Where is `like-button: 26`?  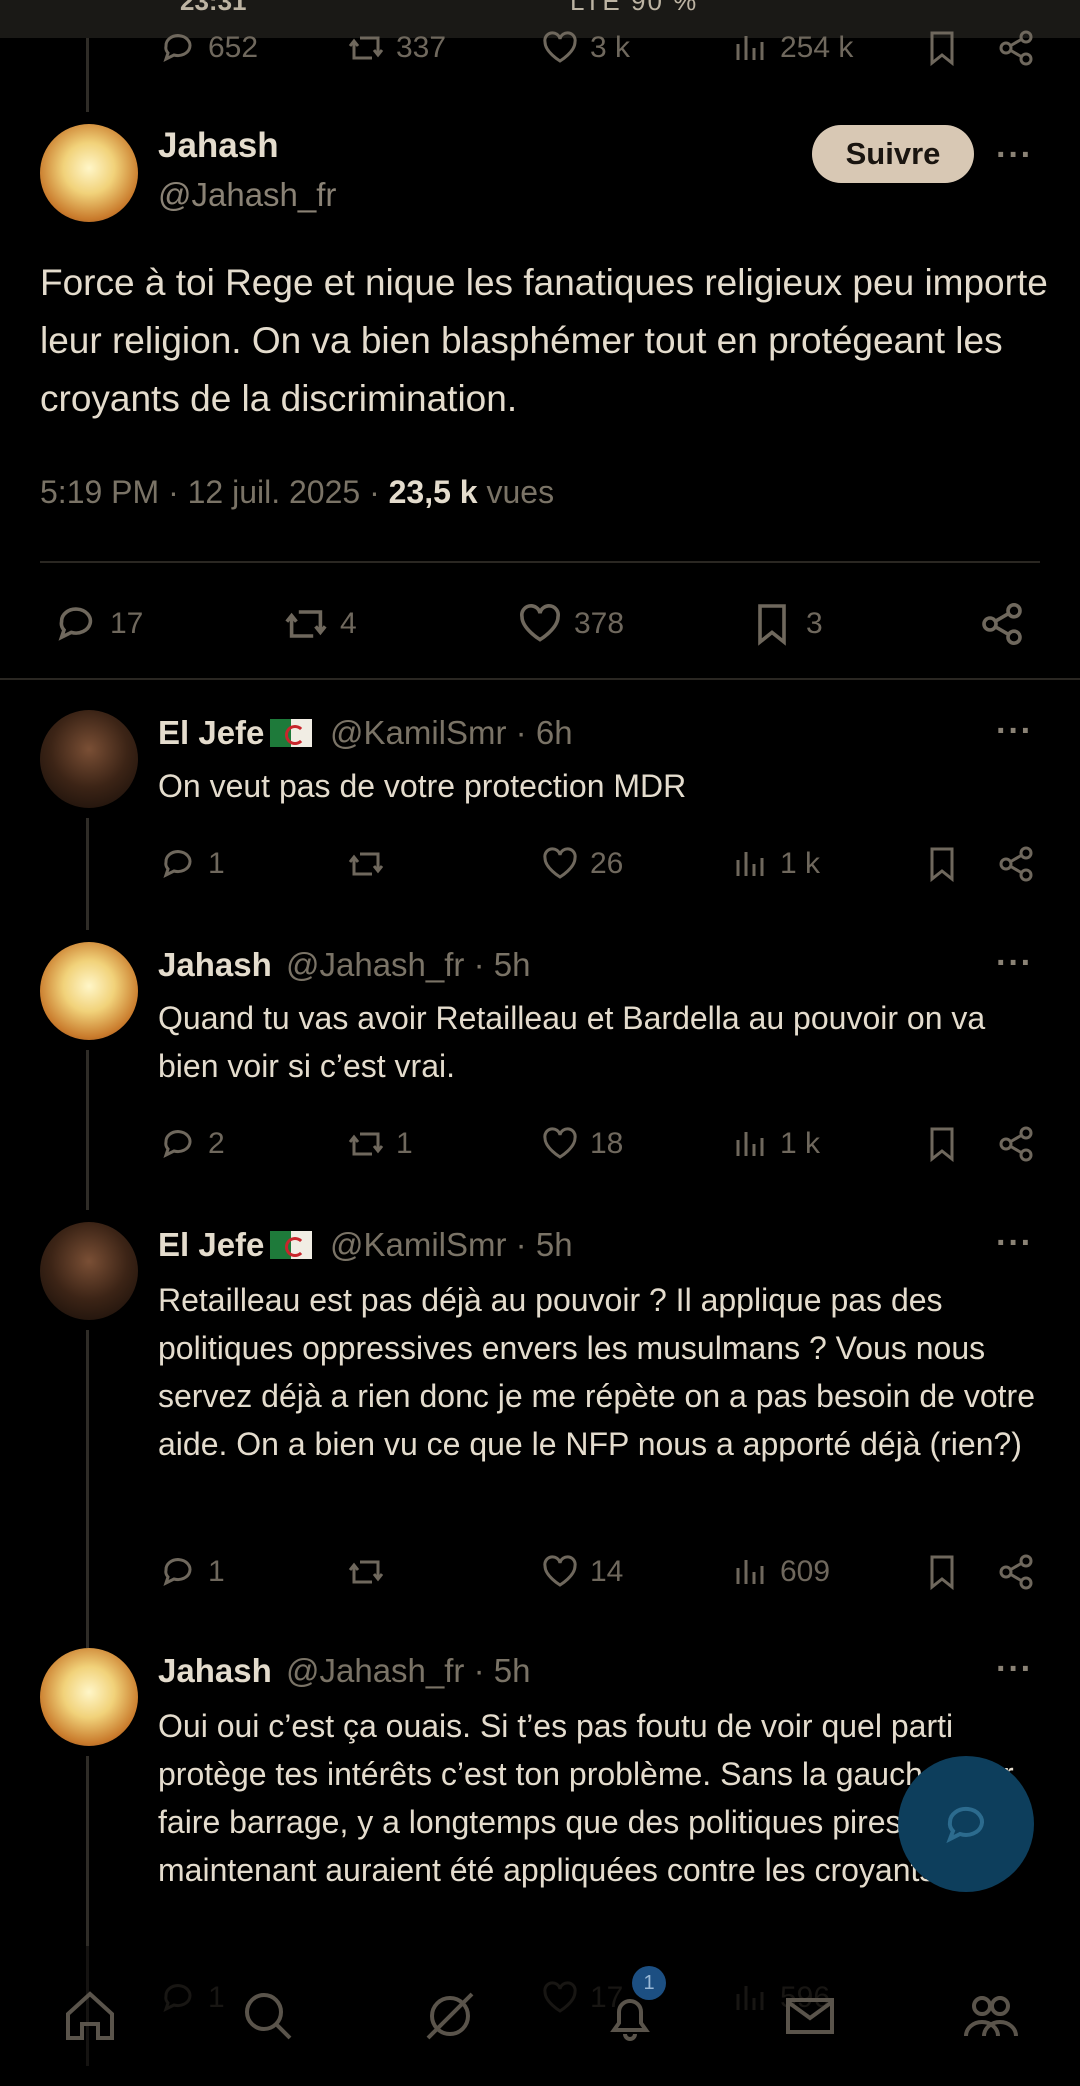 like-button: 26 is located at coordinates (581, 864).